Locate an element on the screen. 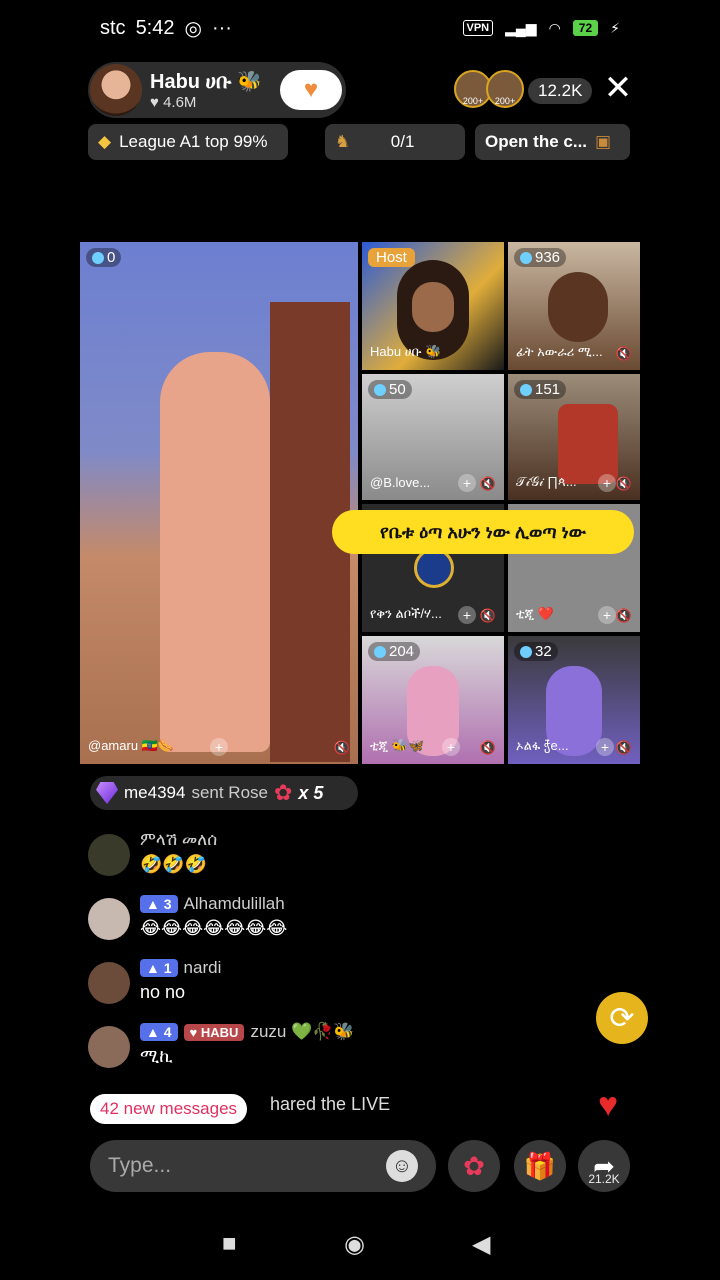 The height and width of the screenshot is (1280, 720). guest-tile: 936 ፊት አውራሪ ሚ... 🔇 is located at coordinates (574, 306).